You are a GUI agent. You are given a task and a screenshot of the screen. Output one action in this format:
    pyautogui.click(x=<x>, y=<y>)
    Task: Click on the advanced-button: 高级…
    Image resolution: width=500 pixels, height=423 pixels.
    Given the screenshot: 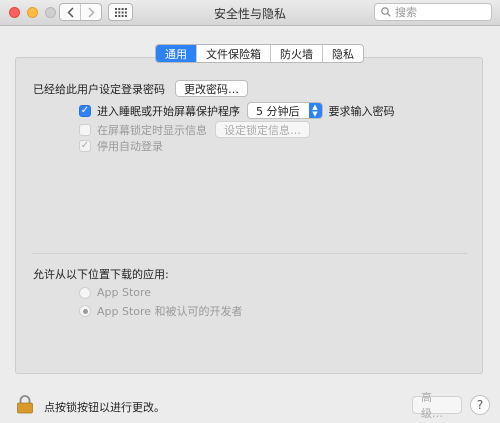 What is the action you would take?
    pyautogui.click(x=437, y=405)
    